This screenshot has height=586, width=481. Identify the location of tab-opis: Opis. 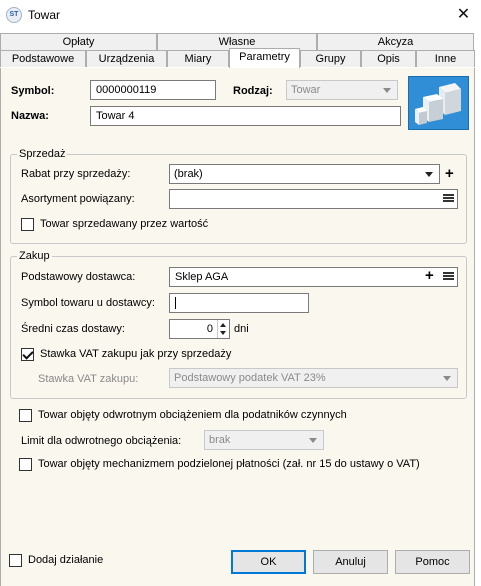
(388, 58).